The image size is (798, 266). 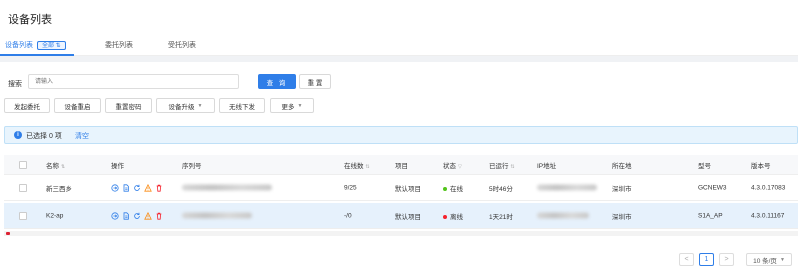 I want to click on page-size-select: 10 条/页 ▼, so click(x=769, y=259).